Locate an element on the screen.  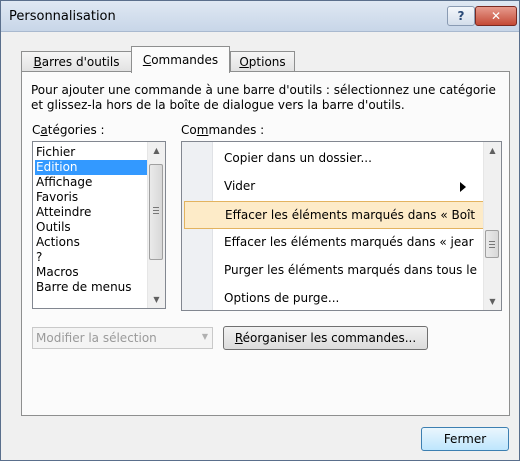
help-icon: ? is located at coordinates (461, 16).